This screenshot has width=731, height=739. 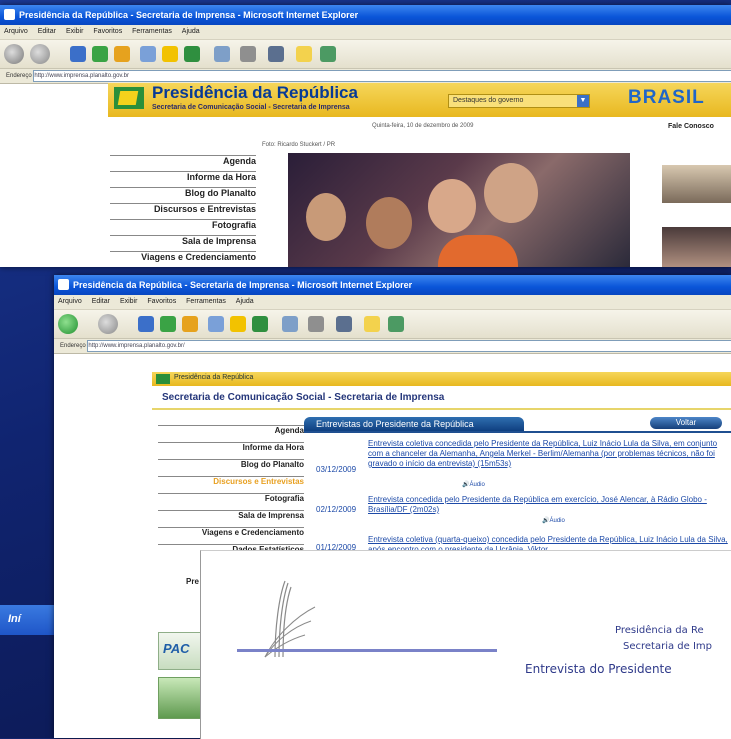 What do you see at coordinates (128, 98) in the screenshot?
I see `brazil-flag-diamond` at bounding box center [128, 98].